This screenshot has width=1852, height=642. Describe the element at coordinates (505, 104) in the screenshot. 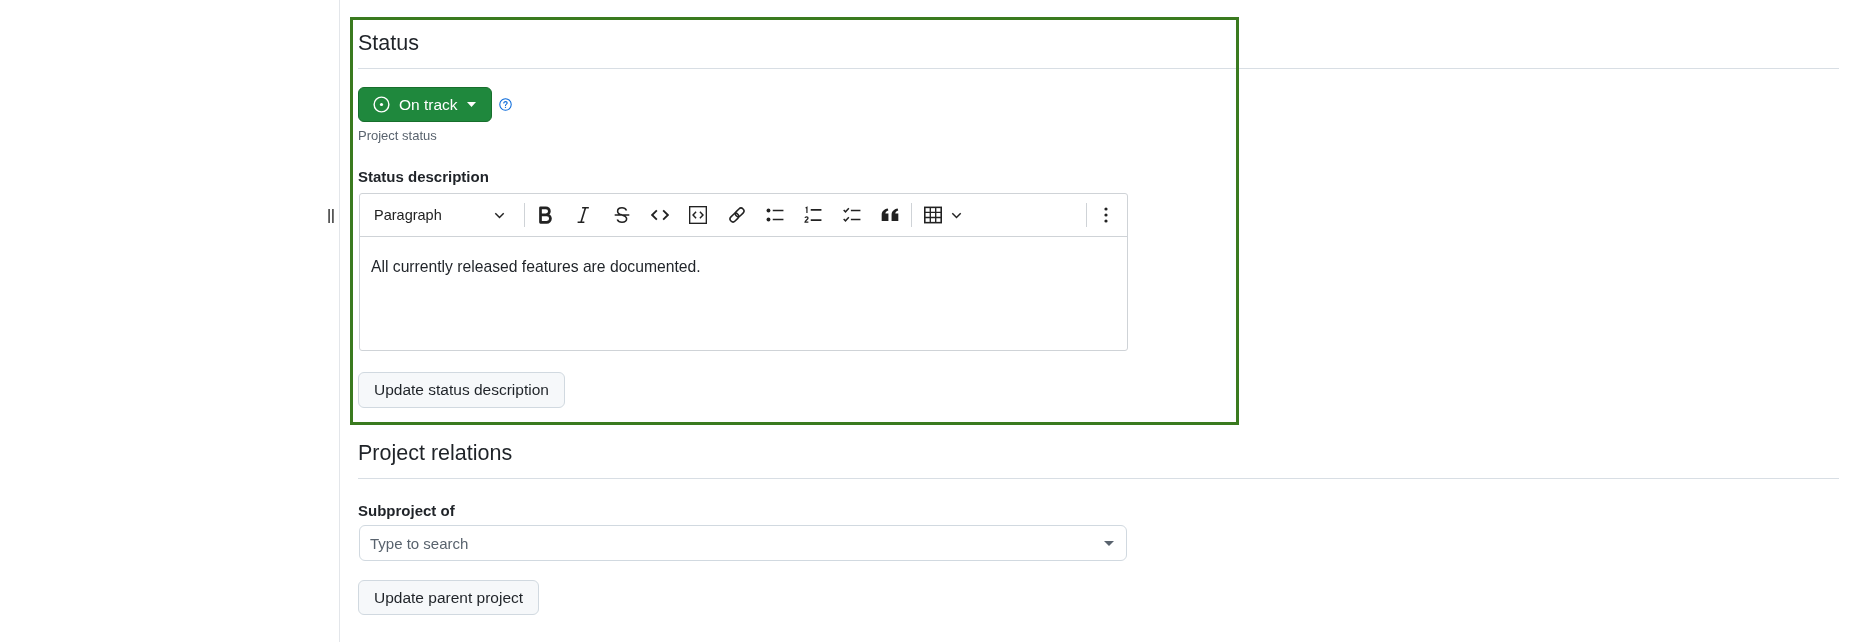

I see `help-icon` at that location.